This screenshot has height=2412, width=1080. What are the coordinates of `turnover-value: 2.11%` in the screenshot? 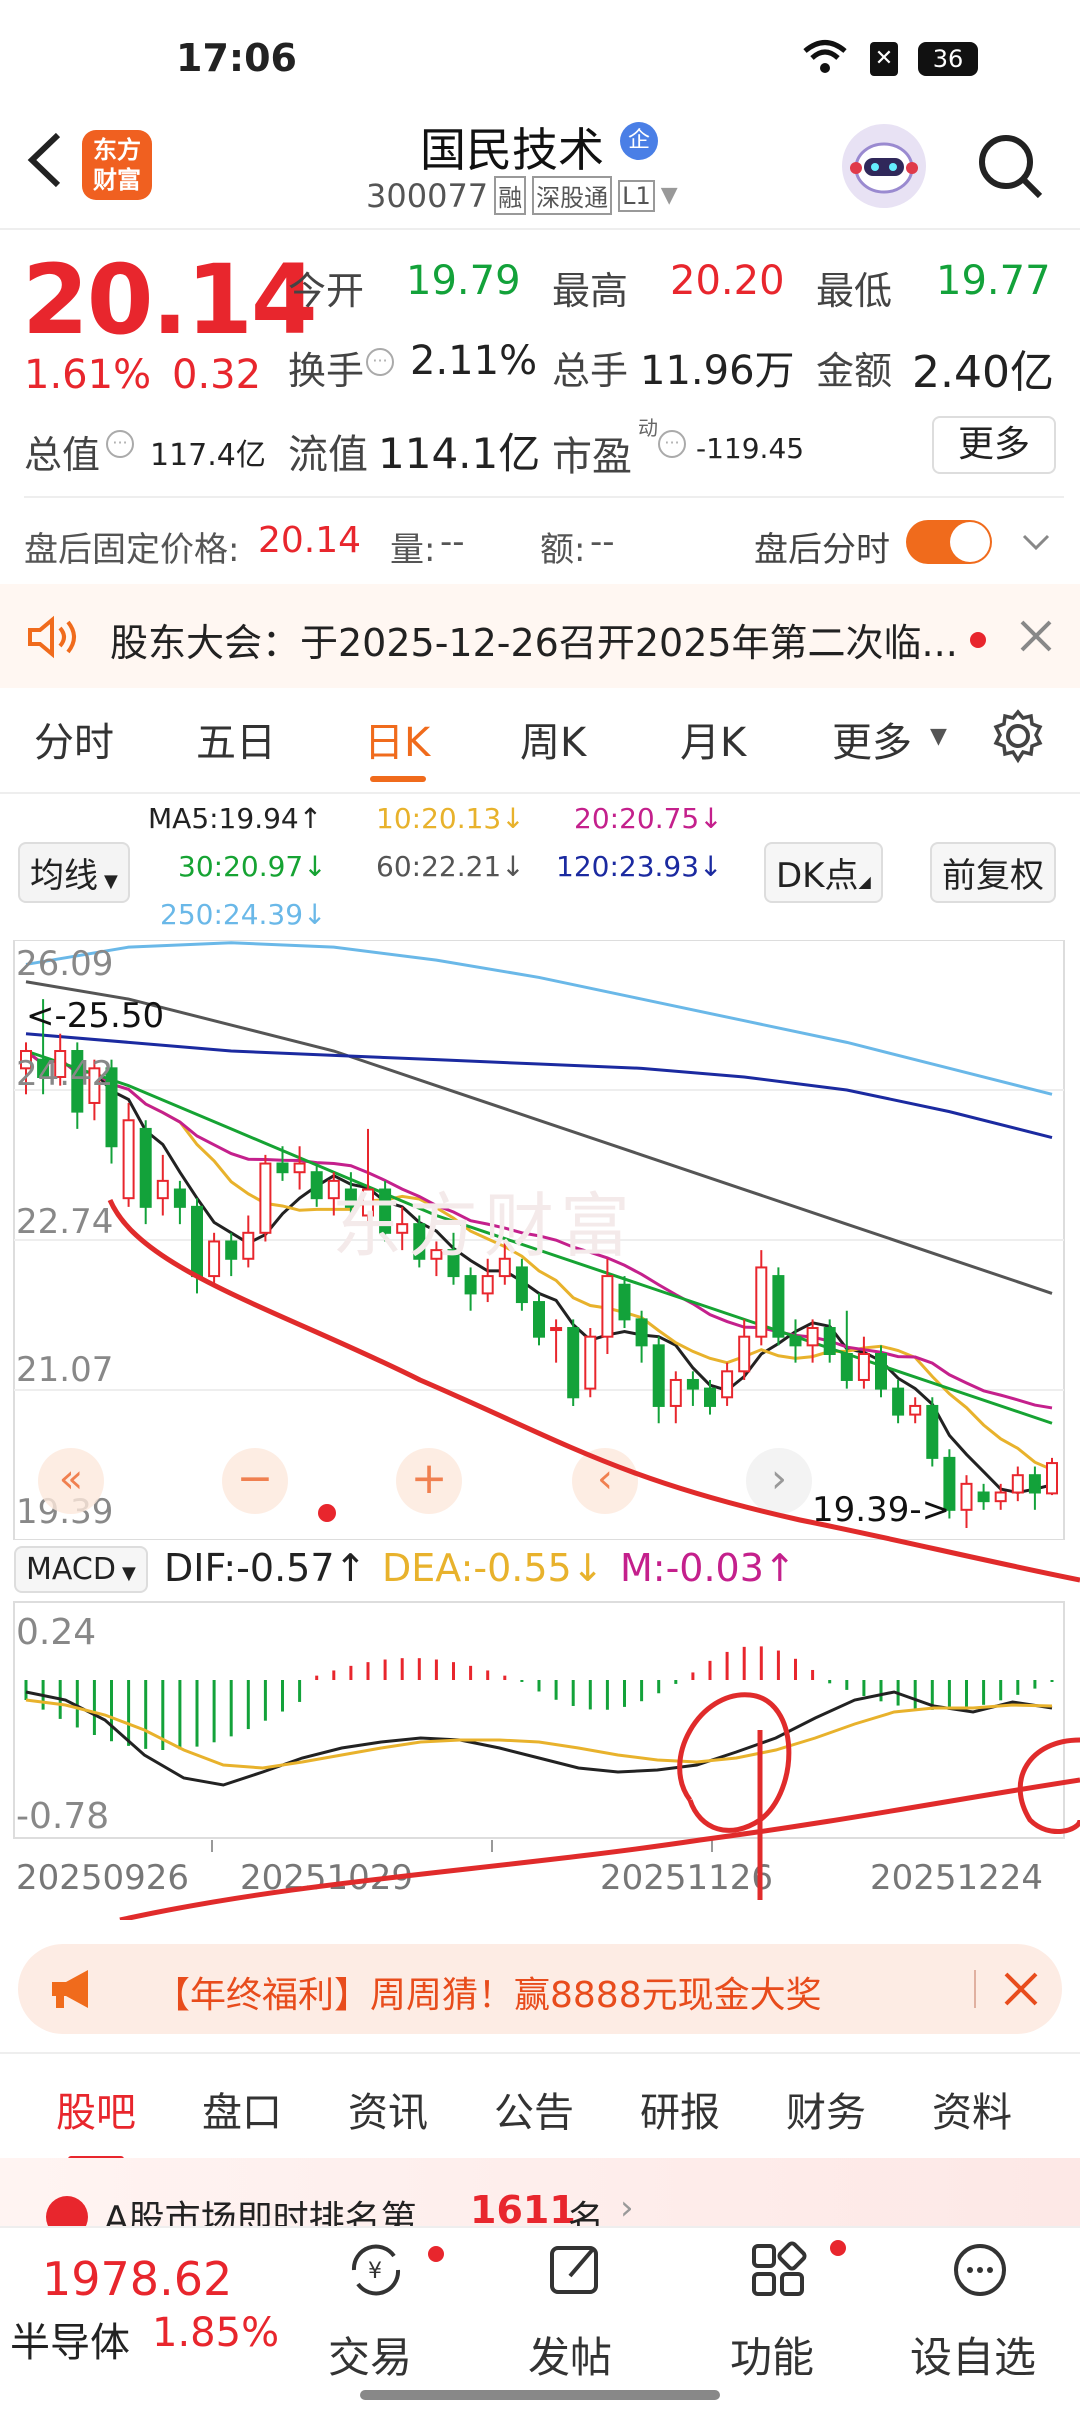 It's located at (474, 361).